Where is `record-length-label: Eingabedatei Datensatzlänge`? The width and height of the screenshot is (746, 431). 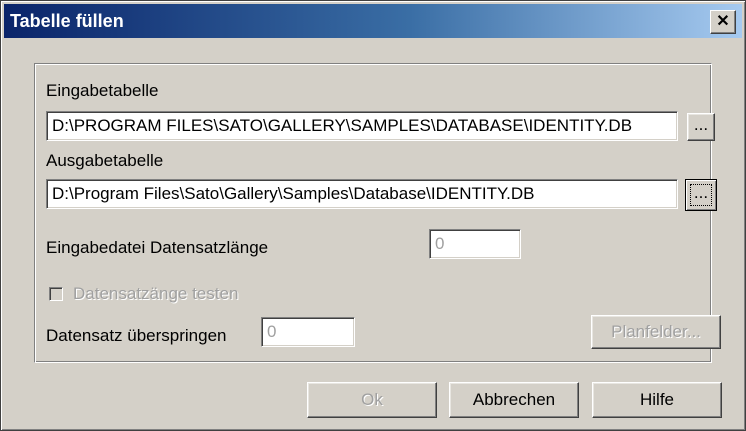 record-length-label: Eingabedatei Datensatzlänge is located at coordinates (157, 247).